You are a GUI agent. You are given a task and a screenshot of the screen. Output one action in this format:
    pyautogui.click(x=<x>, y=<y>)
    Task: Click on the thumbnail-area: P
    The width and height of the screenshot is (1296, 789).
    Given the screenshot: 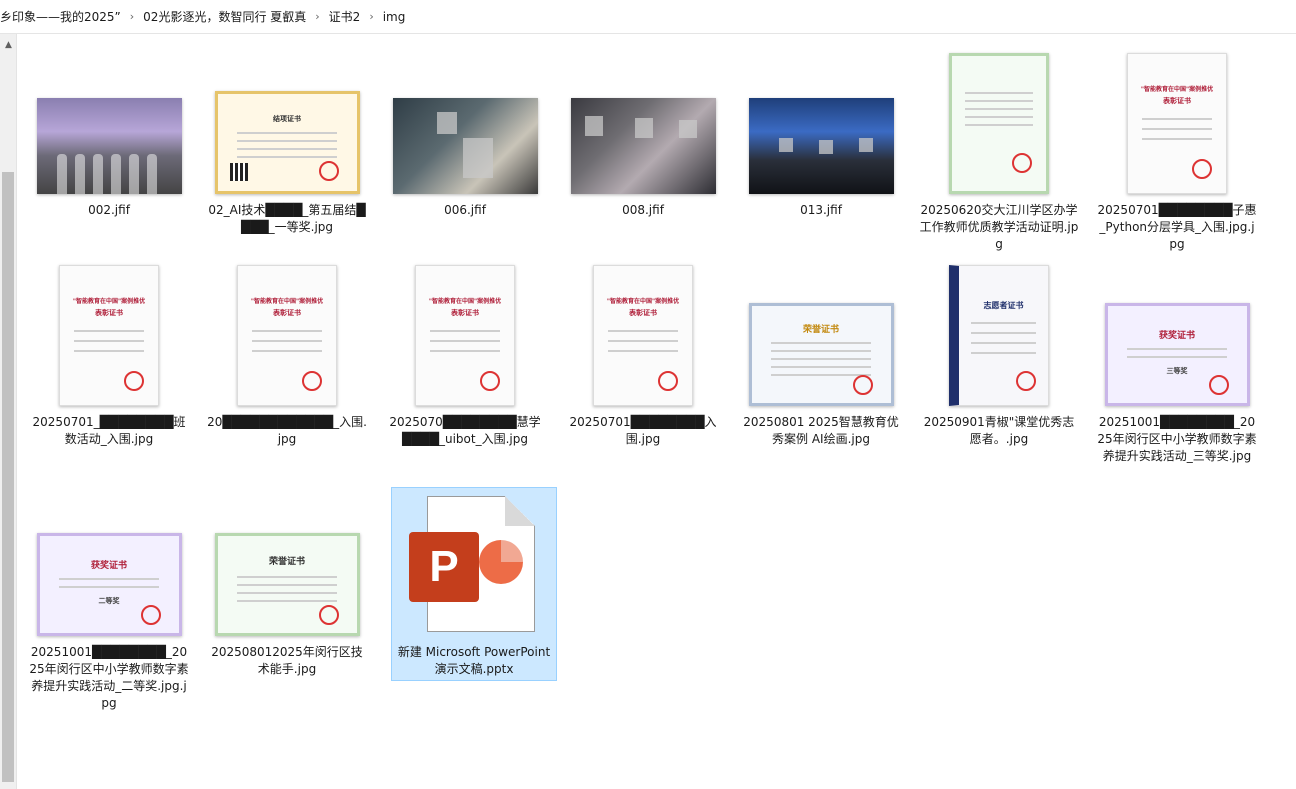 What is the action you would take?
    pyautogui.click(x=474, y=563)
    